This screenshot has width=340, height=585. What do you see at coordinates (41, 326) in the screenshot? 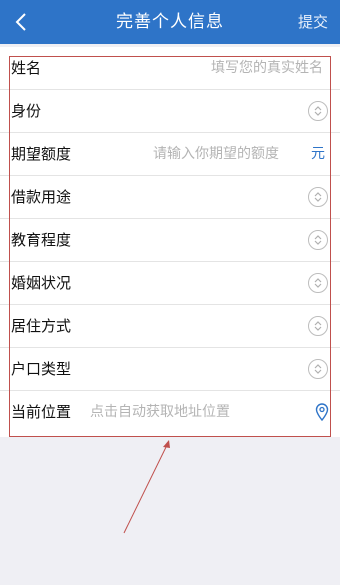
I see `residence-label: 居住方式` at bounding box center [41, 326].